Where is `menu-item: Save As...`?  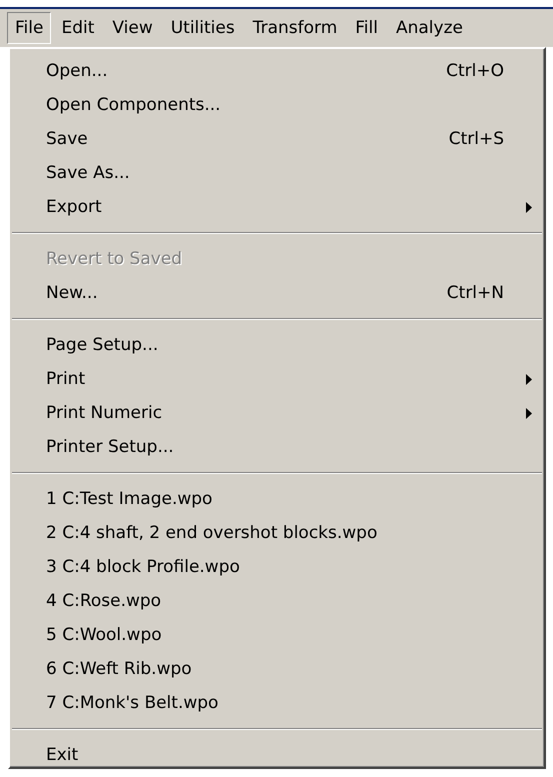
menu-item: Save As... is located at coordinates (277, 173).